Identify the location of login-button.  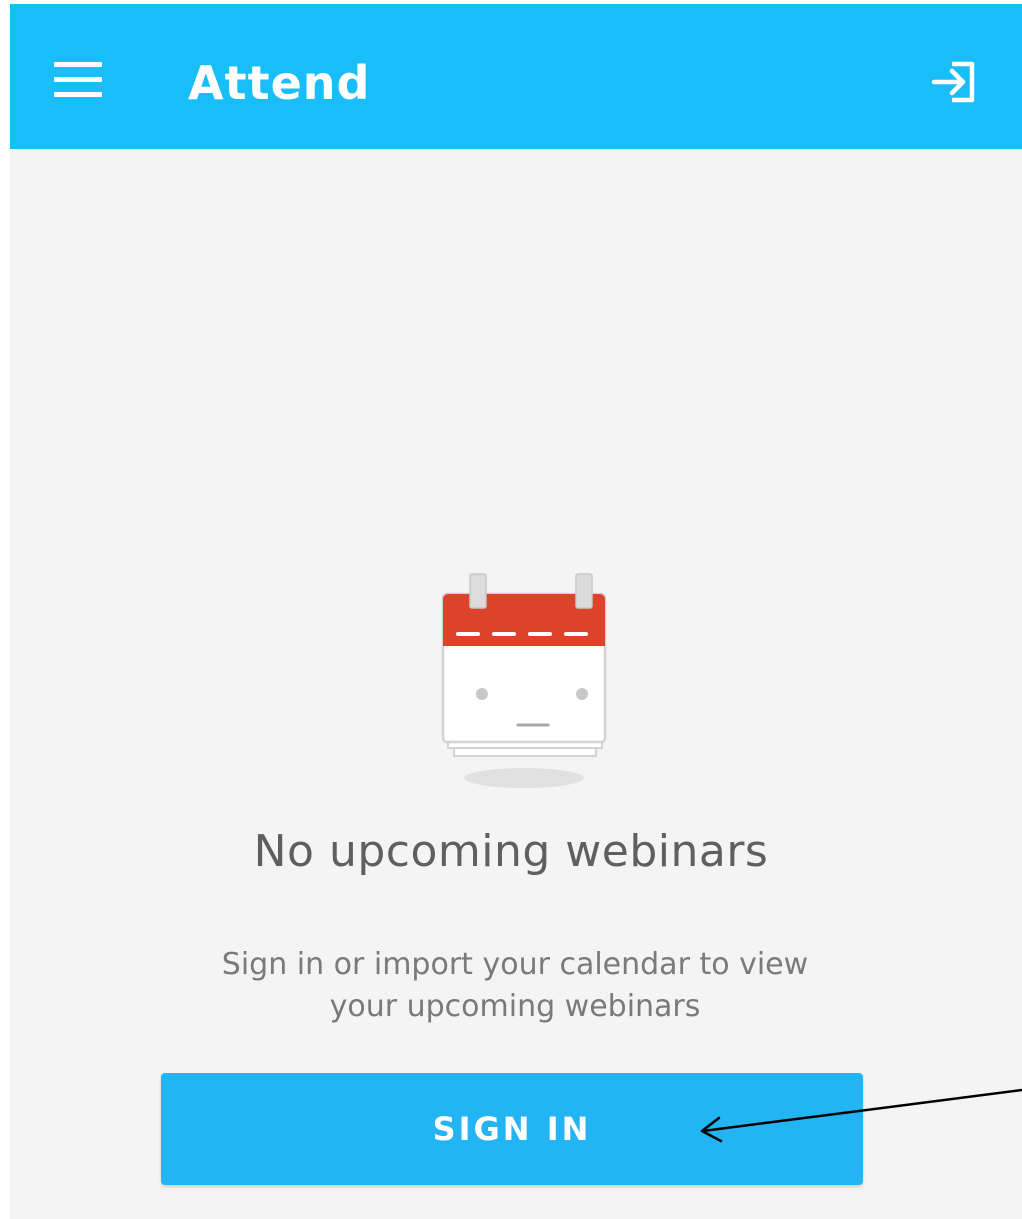
(954, 82).